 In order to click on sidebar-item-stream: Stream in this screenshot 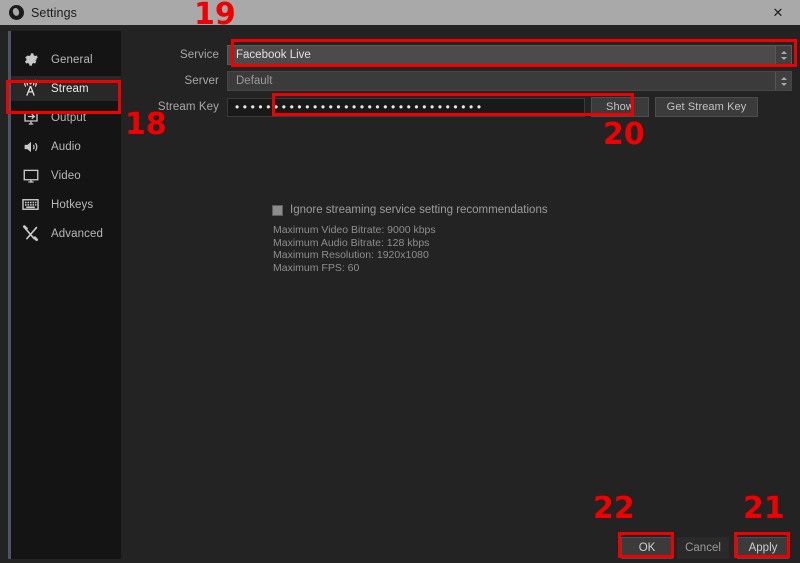, I will do `click(66, 88)`.